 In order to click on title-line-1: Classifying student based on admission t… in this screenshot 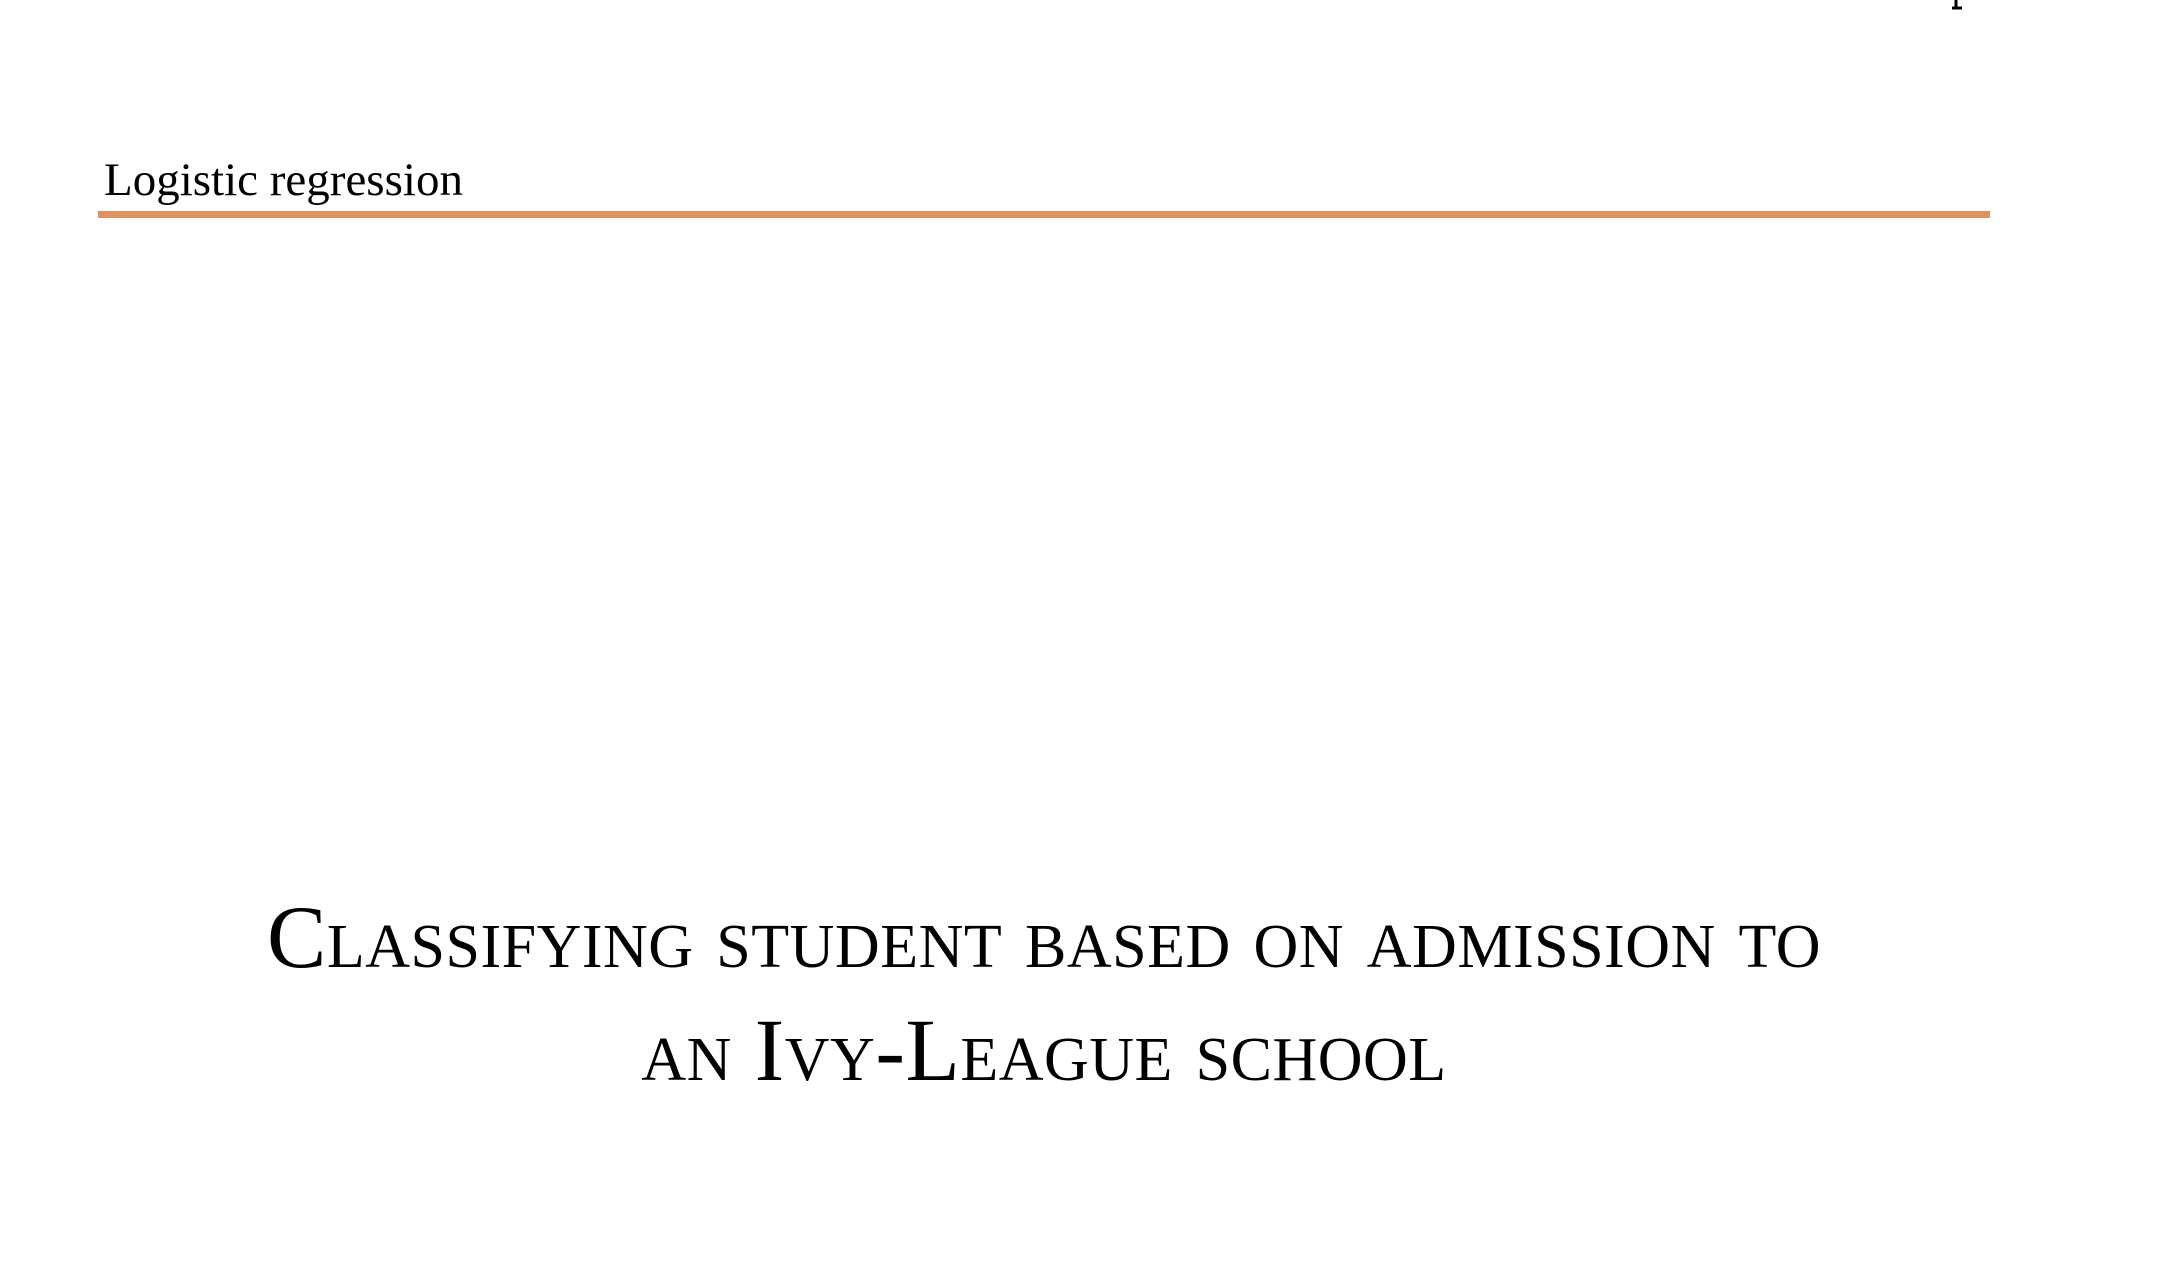, I will do `click(1044, 938)`.